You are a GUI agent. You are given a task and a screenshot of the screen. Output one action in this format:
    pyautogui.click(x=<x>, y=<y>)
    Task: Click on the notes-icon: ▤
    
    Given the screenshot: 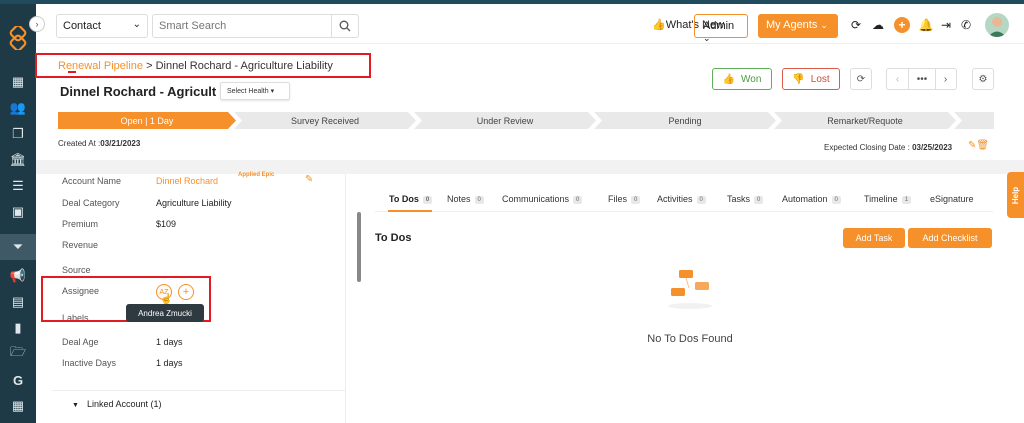 What is the action you would take?
    pyautogui.click(x=18, y=302)
    